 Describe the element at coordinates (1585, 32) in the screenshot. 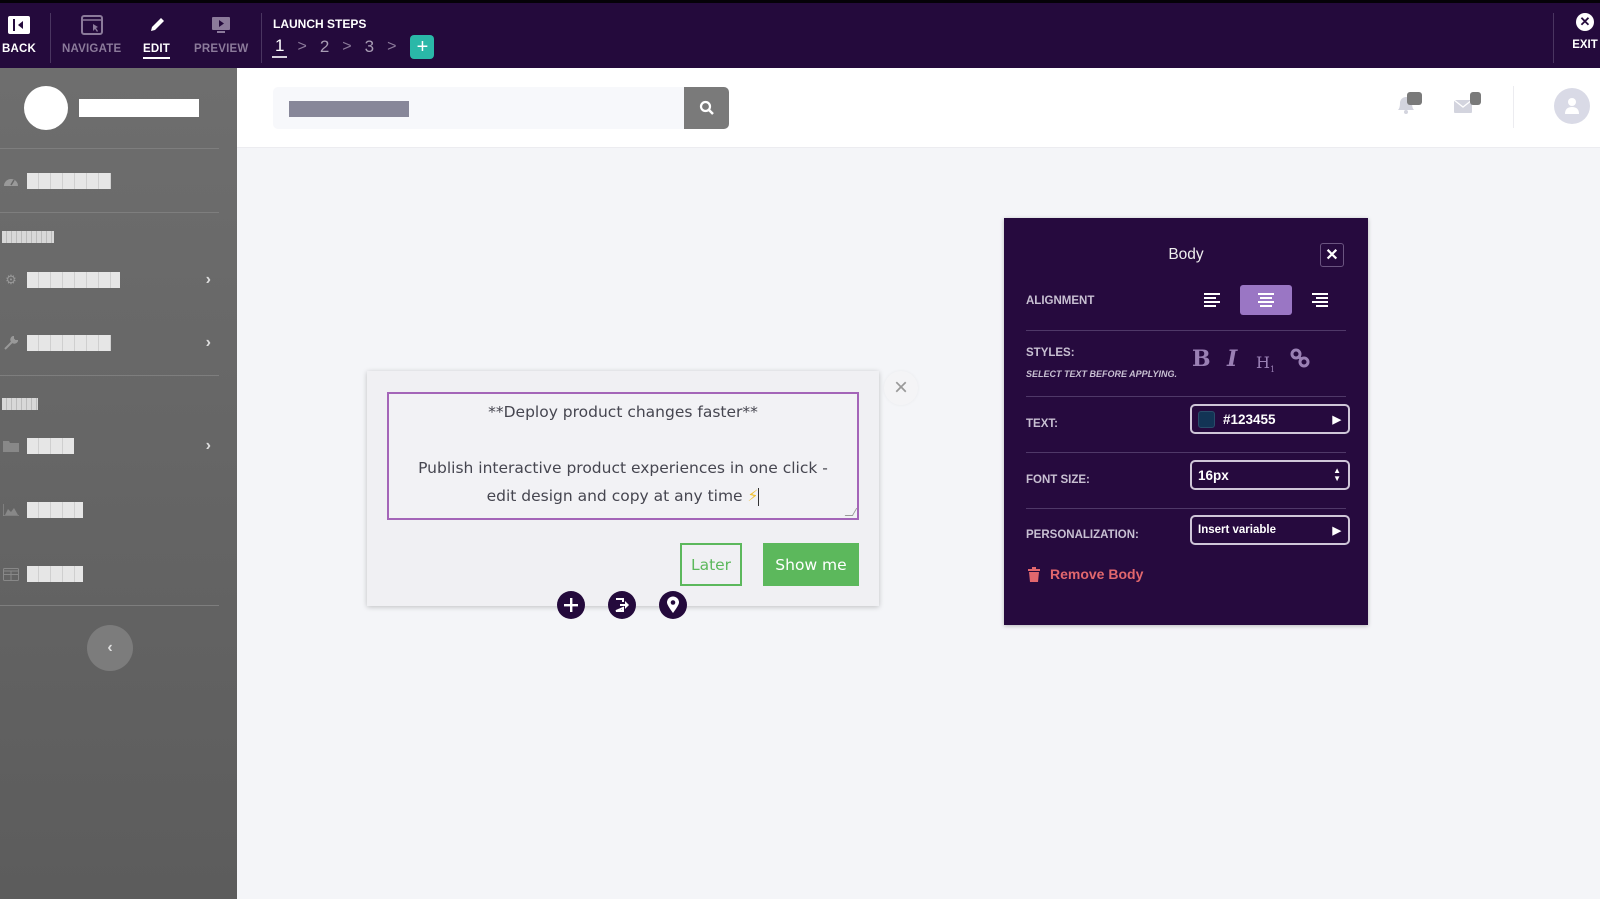

I see `exit-button: ✕ EXIT` at that location.